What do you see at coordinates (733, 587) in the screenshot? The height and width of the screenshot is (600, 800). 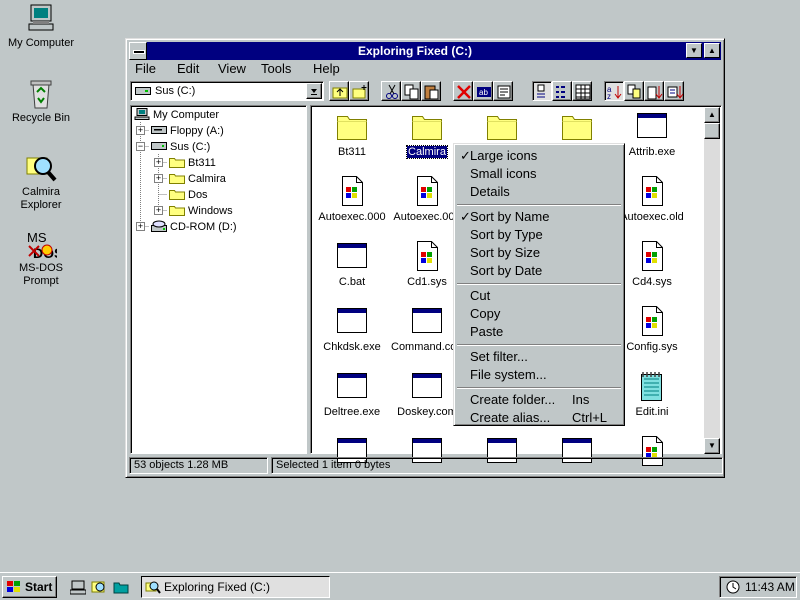 I see `clock-tray-icon` at bounding box center [733, 587].